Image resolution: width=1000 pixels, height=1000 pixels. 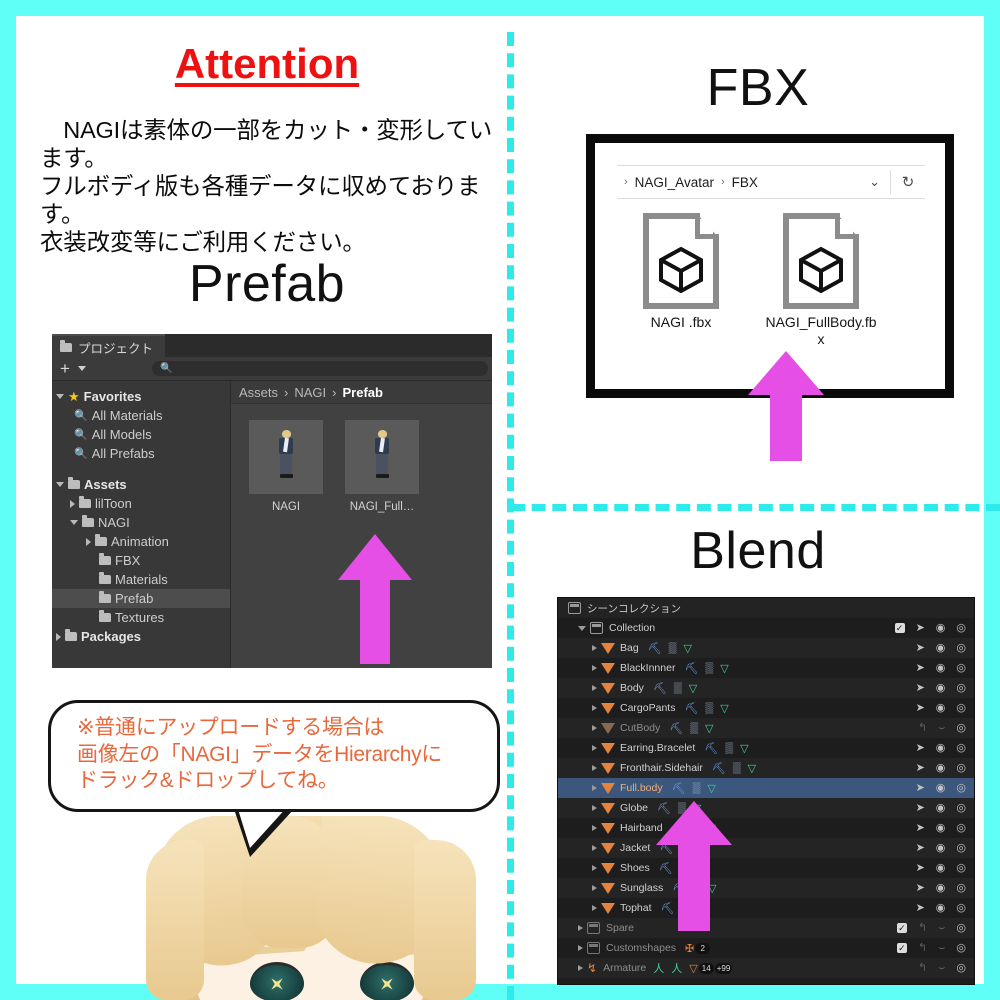 I want to click on breadcrumb-nagi-avatar: NAGI_Avatar, so click(x=674, y=182).